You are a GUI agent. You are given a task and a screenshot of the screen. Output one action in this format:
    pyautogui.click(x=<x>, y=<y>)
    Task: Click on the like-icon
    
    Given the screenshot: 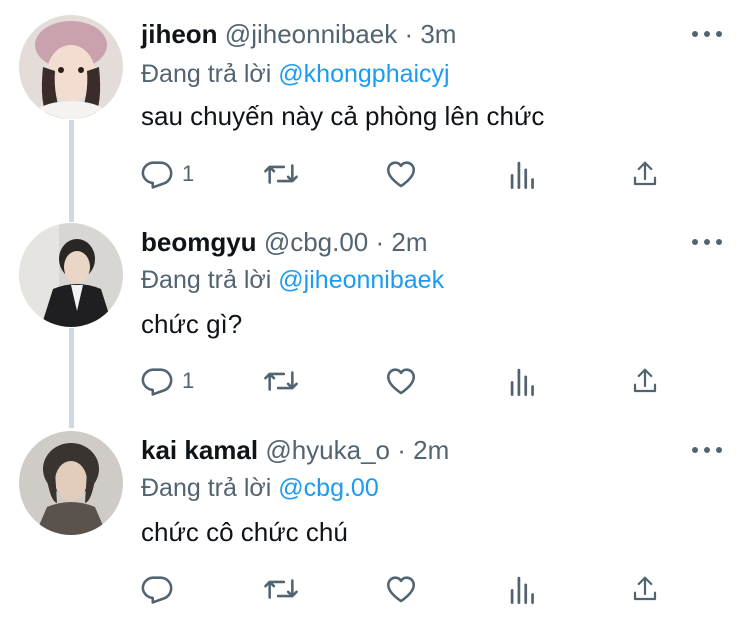 What is the action you would take?
    pyautogui.click(x=401, y=589)
    